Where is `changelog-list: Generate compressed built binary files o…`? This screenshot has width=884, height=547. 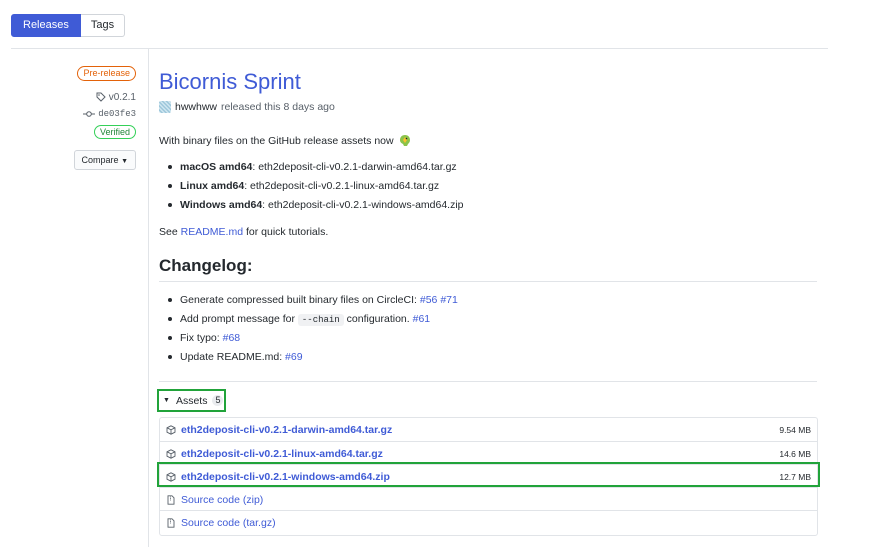
changelog-list: Generate compressed built binary files o… is located at coordinates (313, 332).